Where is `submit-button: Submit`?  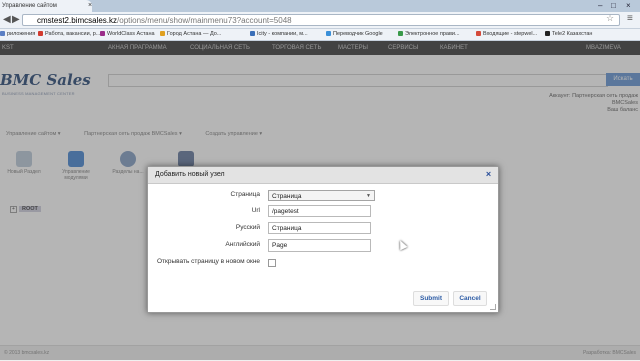 submit-button: Submit is located at coordinates (431, 298).